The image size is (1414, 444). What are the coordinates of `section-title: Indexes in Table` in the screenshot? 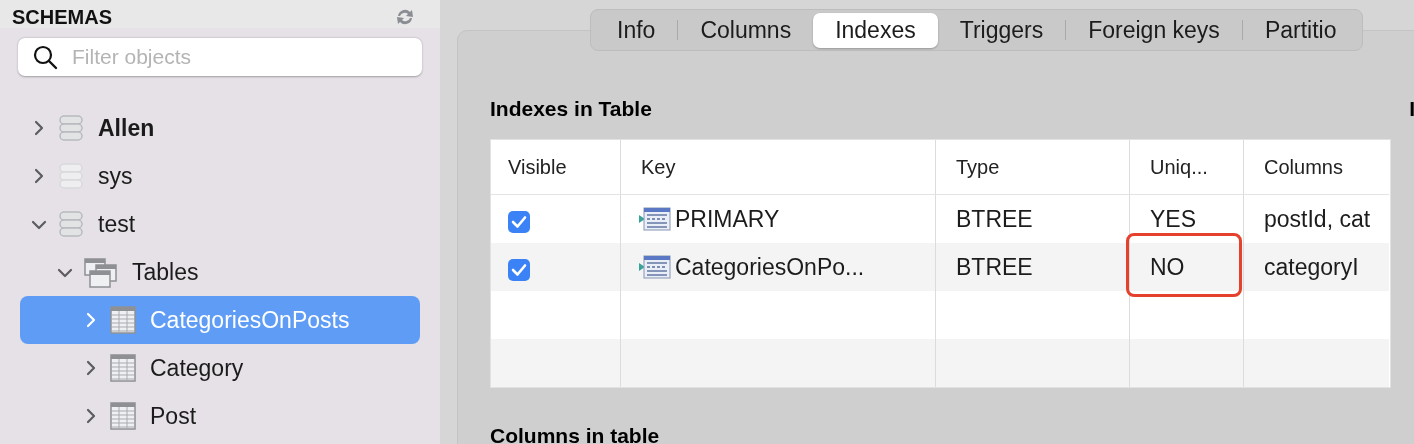 It's located at (571, 109).